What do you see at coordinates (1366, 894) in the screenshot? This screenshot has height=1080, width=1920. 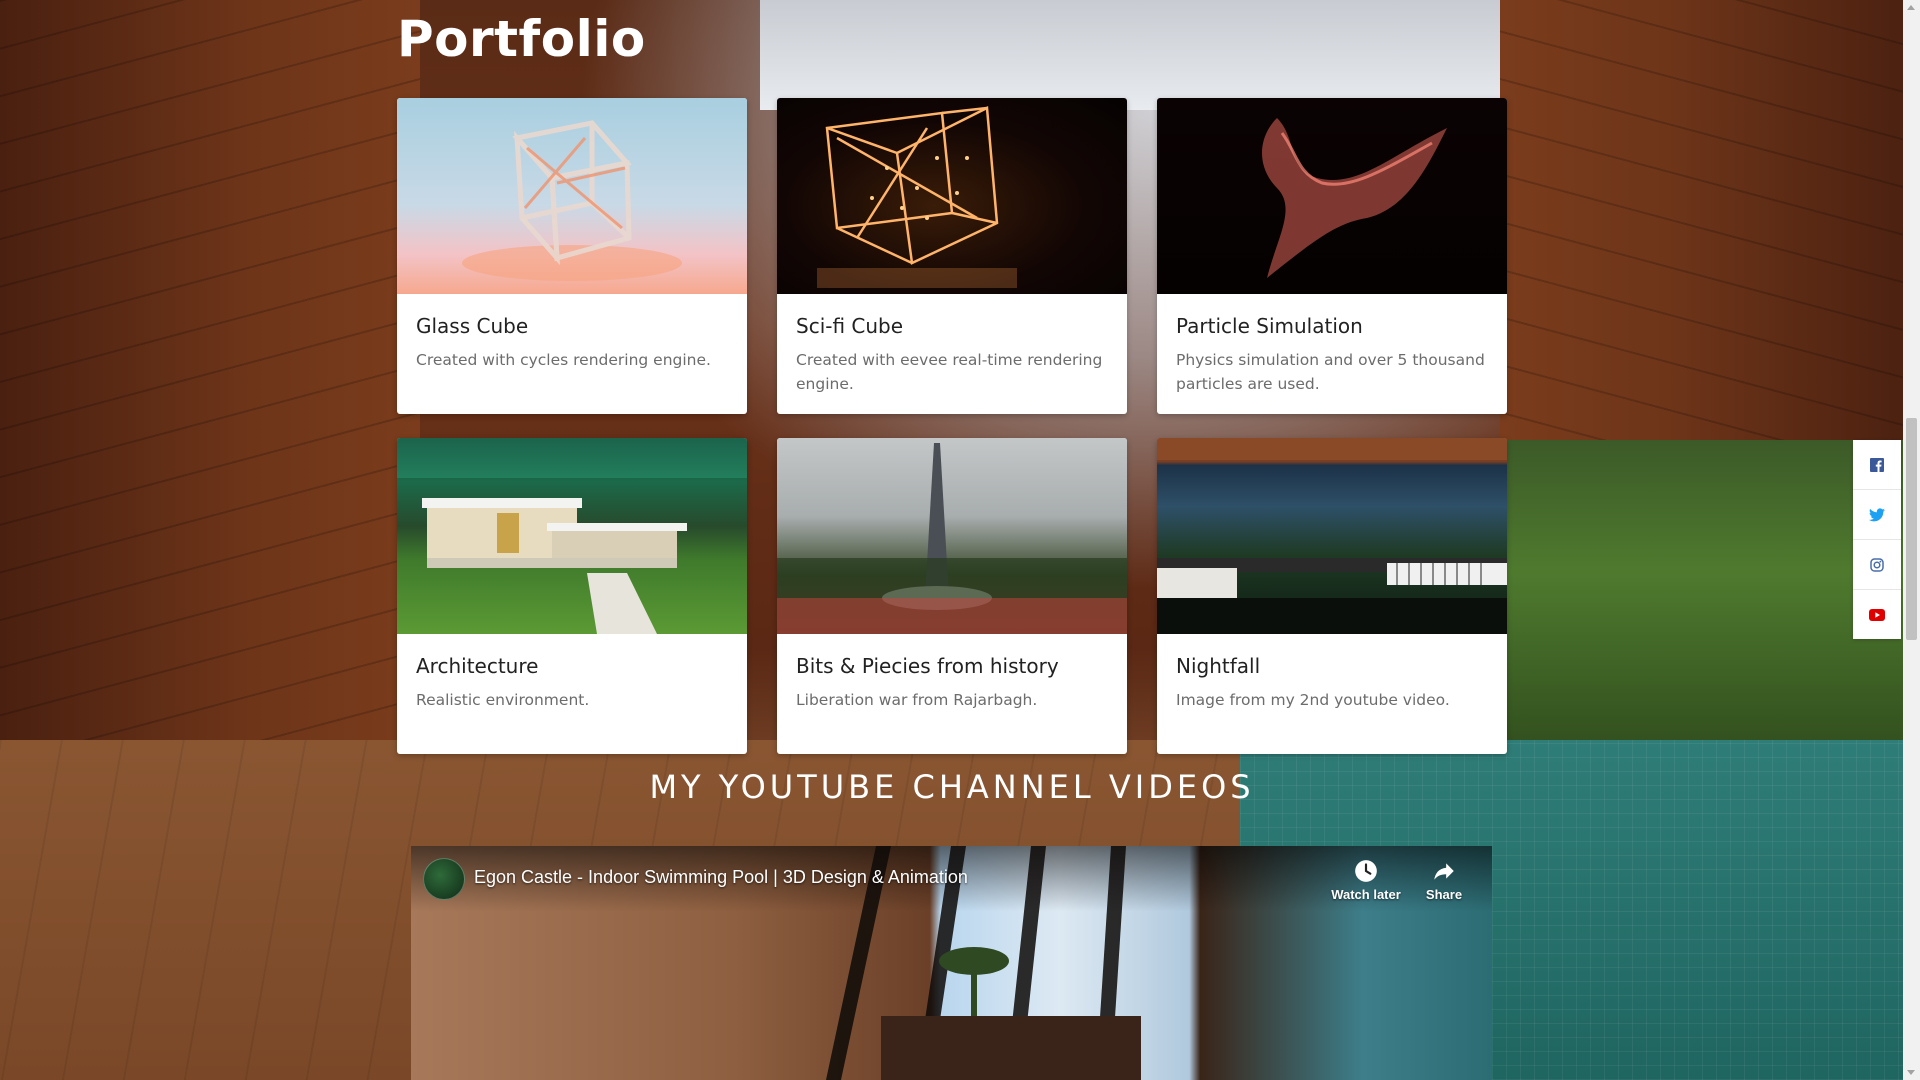 I see `watch-later-label: Watch later` at bounding box center [1366, 894].